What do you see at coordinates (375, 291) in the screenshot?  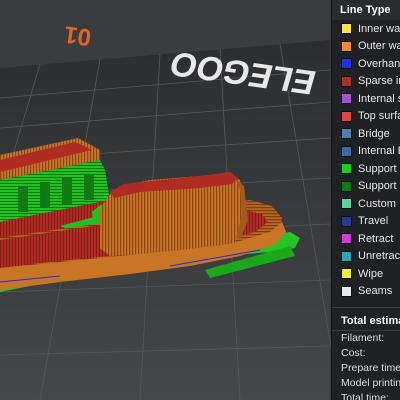 I see `legend-item-label: Seams` at bounding box center [375, 291].